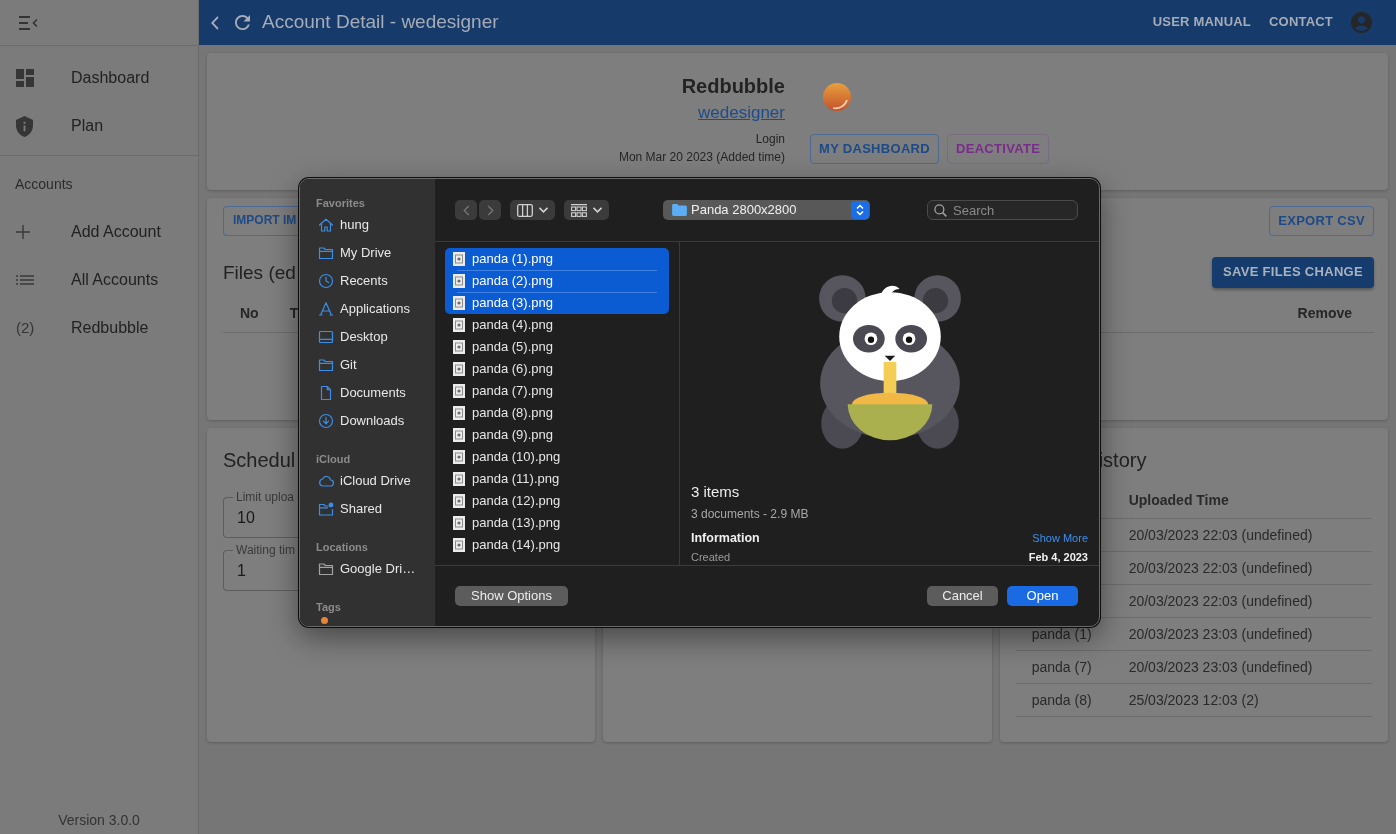 The image size is (1396, 834). Describe the element at coordinates (557, 347) in the screenshot. I see `file-row: panda (5).png` at that location.